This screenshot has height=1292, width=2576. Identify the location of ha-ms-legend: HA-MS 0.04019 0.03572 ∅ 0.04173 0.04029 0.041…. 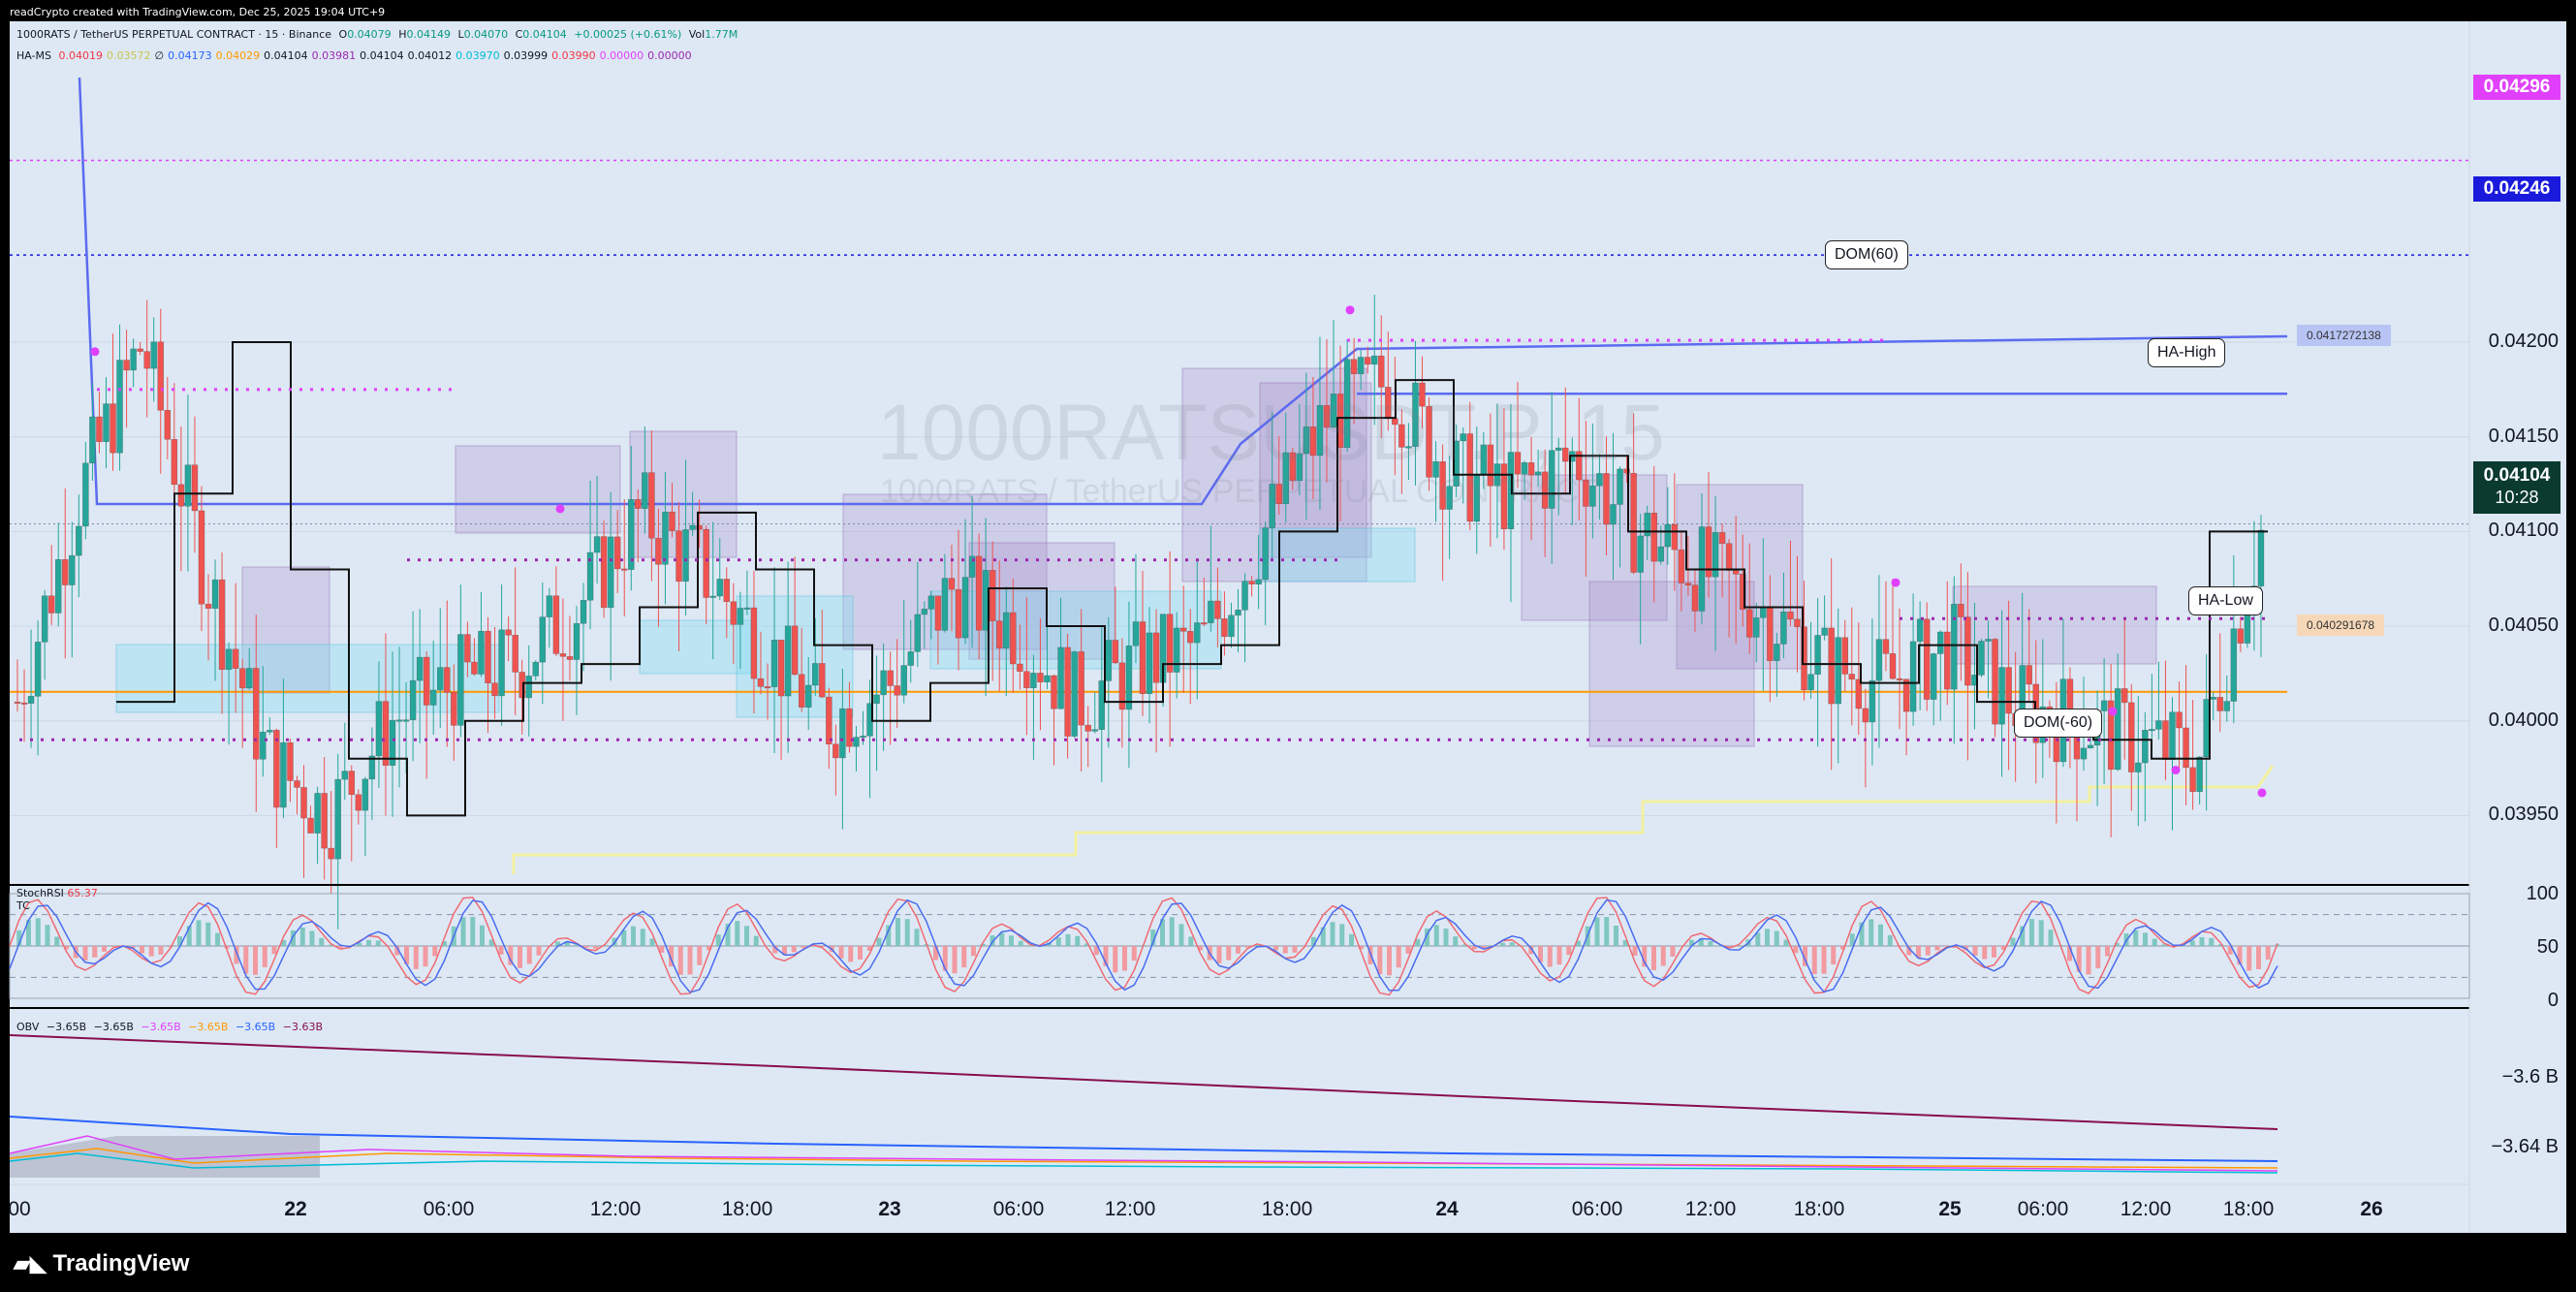
(356, 55).